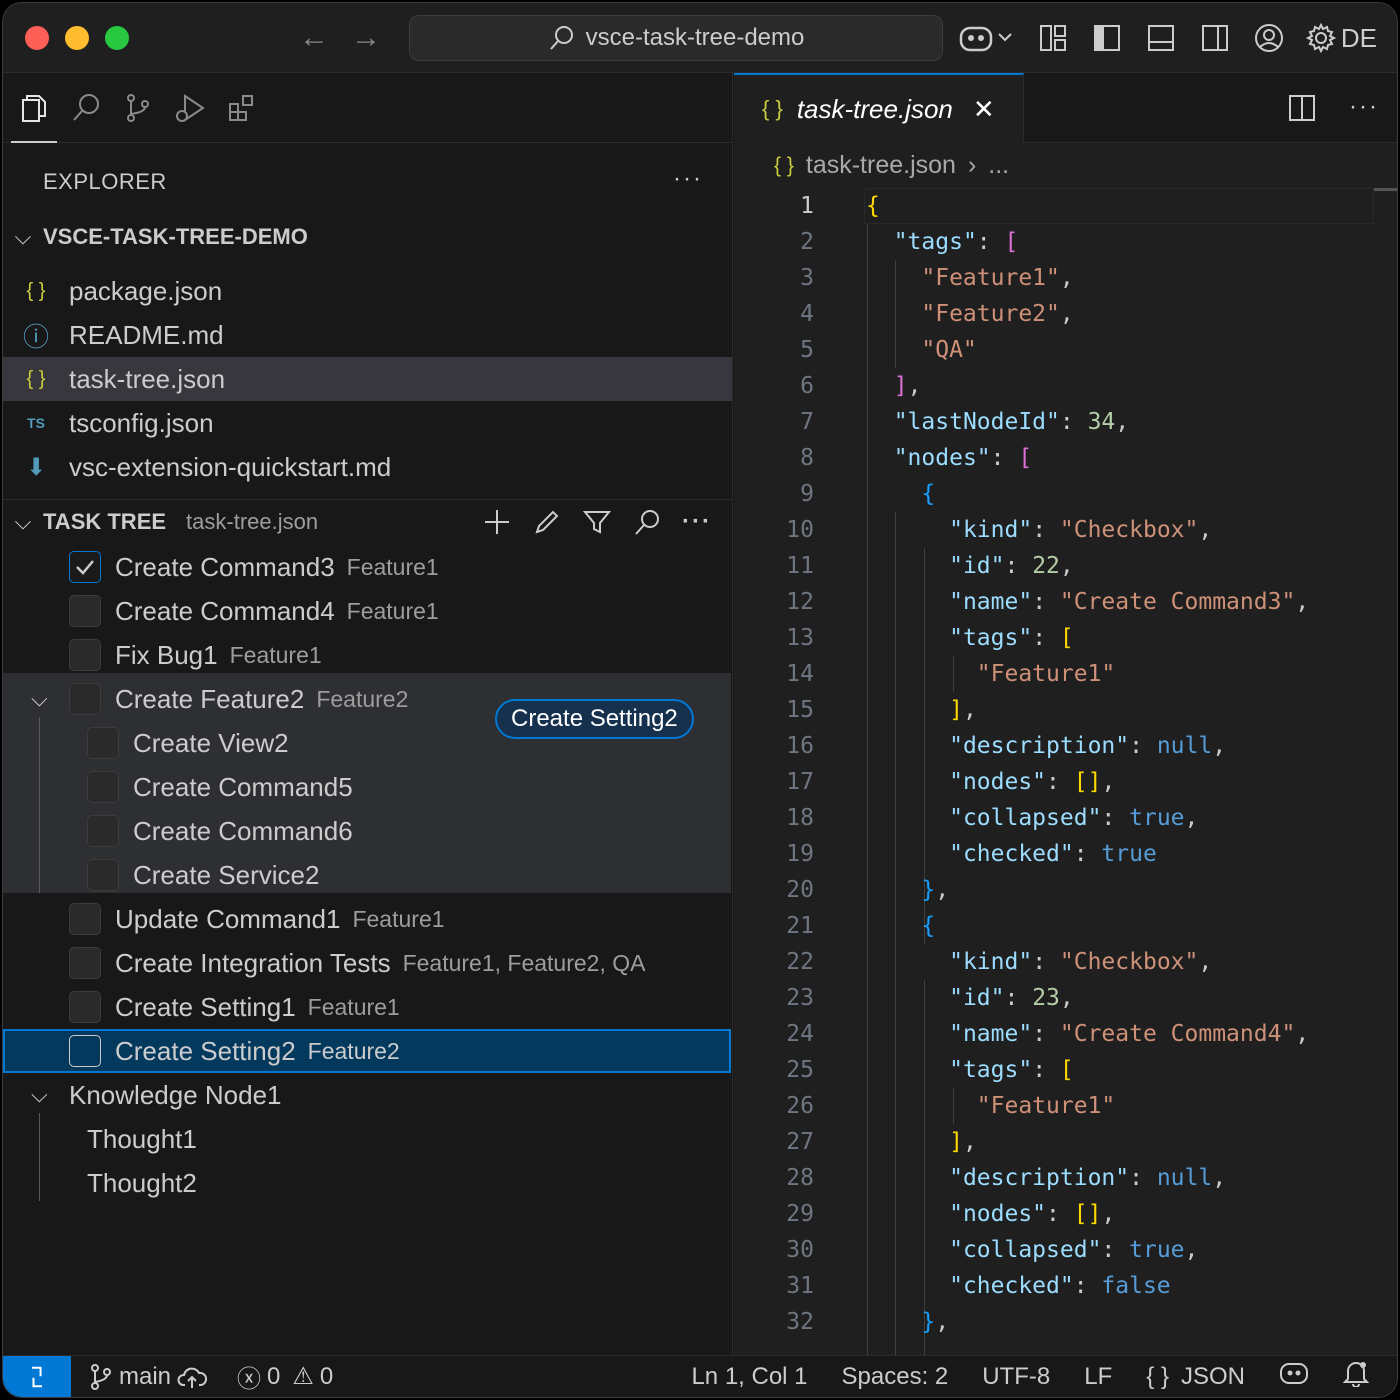 This screenshot has height=1400, width=1400. Describe the element at coordinates (85, 567) in the screenshot. I see `checkbox-checked` at that location.